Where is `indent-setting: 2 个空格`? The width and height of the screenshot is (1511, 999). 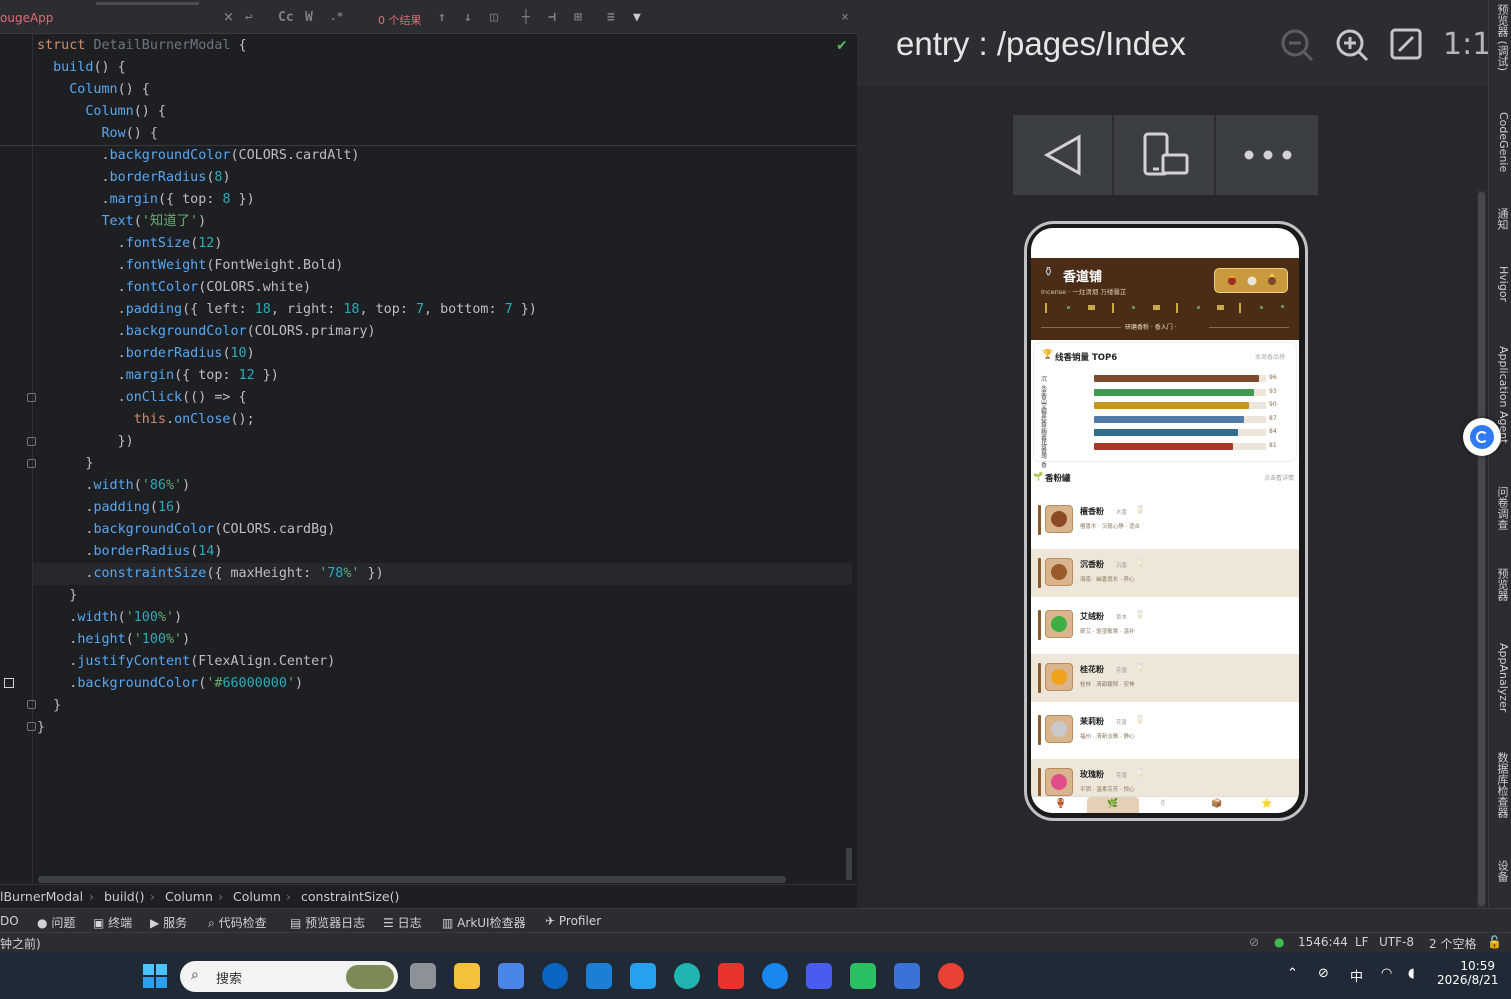 indent-setting: 2 个空格 is located at coordinates (1452, 943).